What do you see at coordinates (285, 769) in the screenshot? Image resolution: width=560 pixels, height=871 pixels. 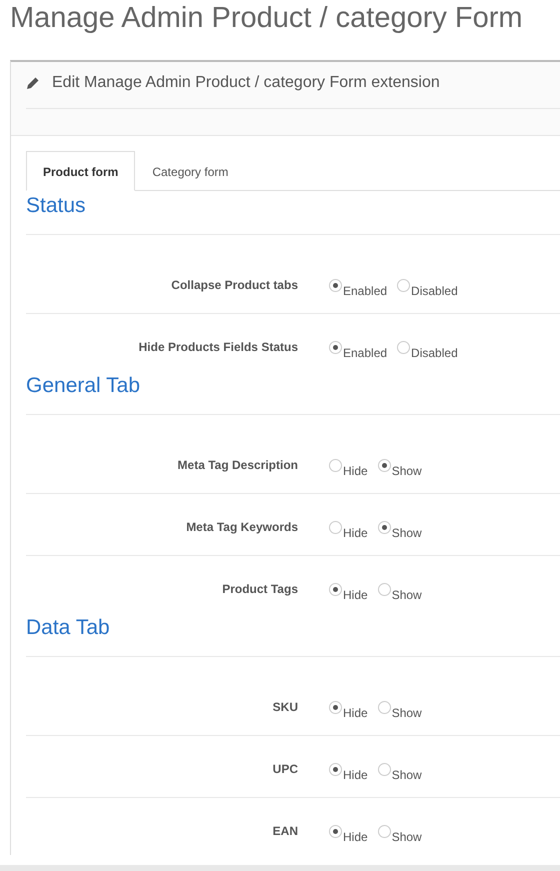 I see `field-label: UPC` at bounding box center [285, 769].